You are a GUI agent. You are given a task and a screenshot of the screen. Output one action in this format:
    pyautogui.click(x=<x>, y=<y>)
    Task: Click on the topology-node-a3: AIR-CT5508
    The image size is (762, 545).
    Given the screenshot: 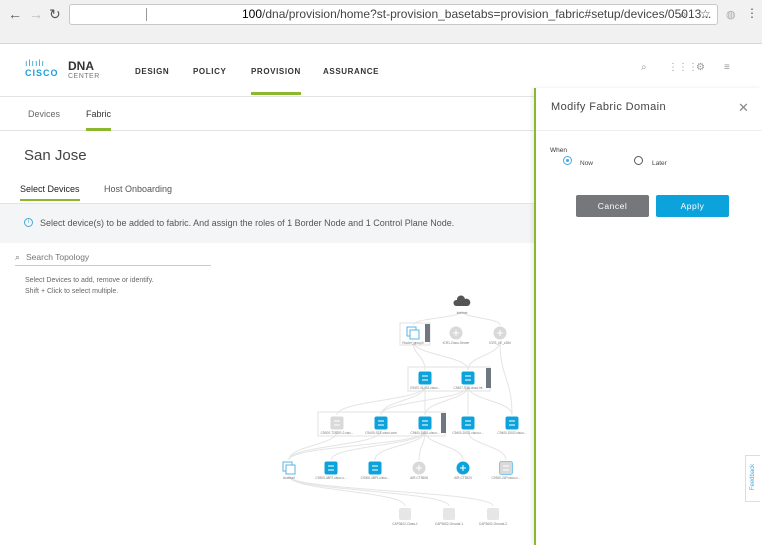 What is the action you would take?
    pyautogui.click(x=419, y=471)
    